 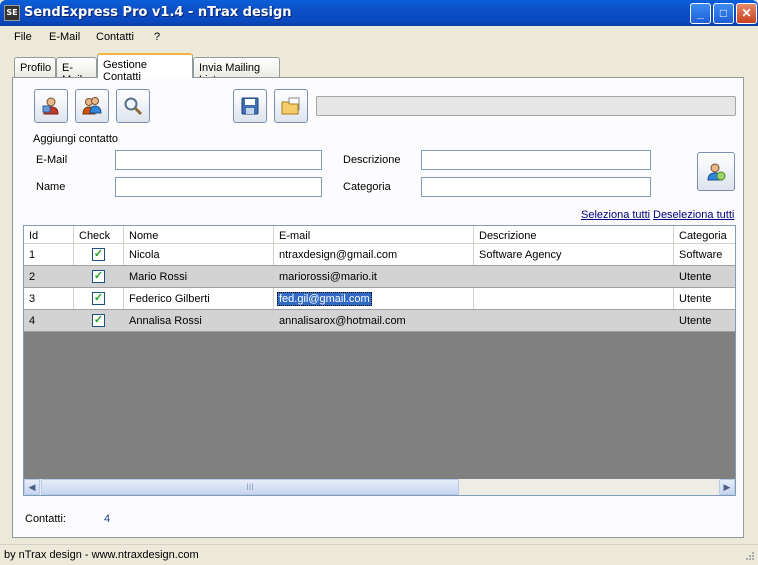 I want to click on open-folder-icon, so click(x=290, y=106).